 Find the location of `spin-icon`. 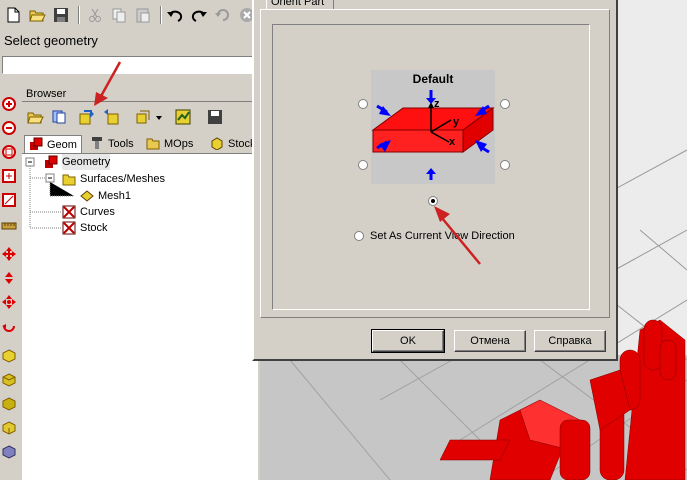

spin-icon is located at coordinates (9, 326).